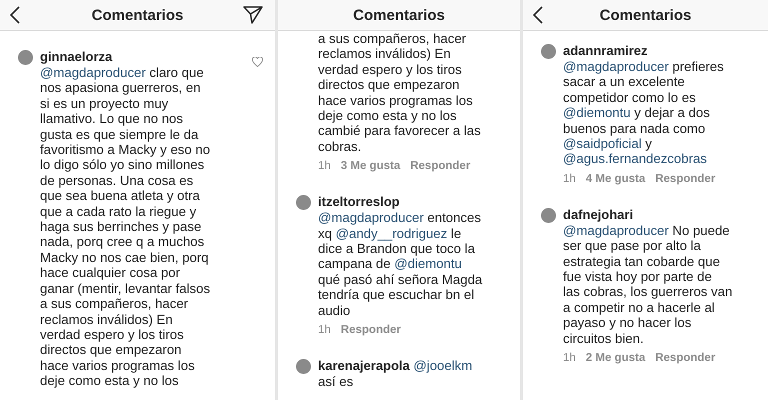  I want to click on heart-icon, so click(257, 62).